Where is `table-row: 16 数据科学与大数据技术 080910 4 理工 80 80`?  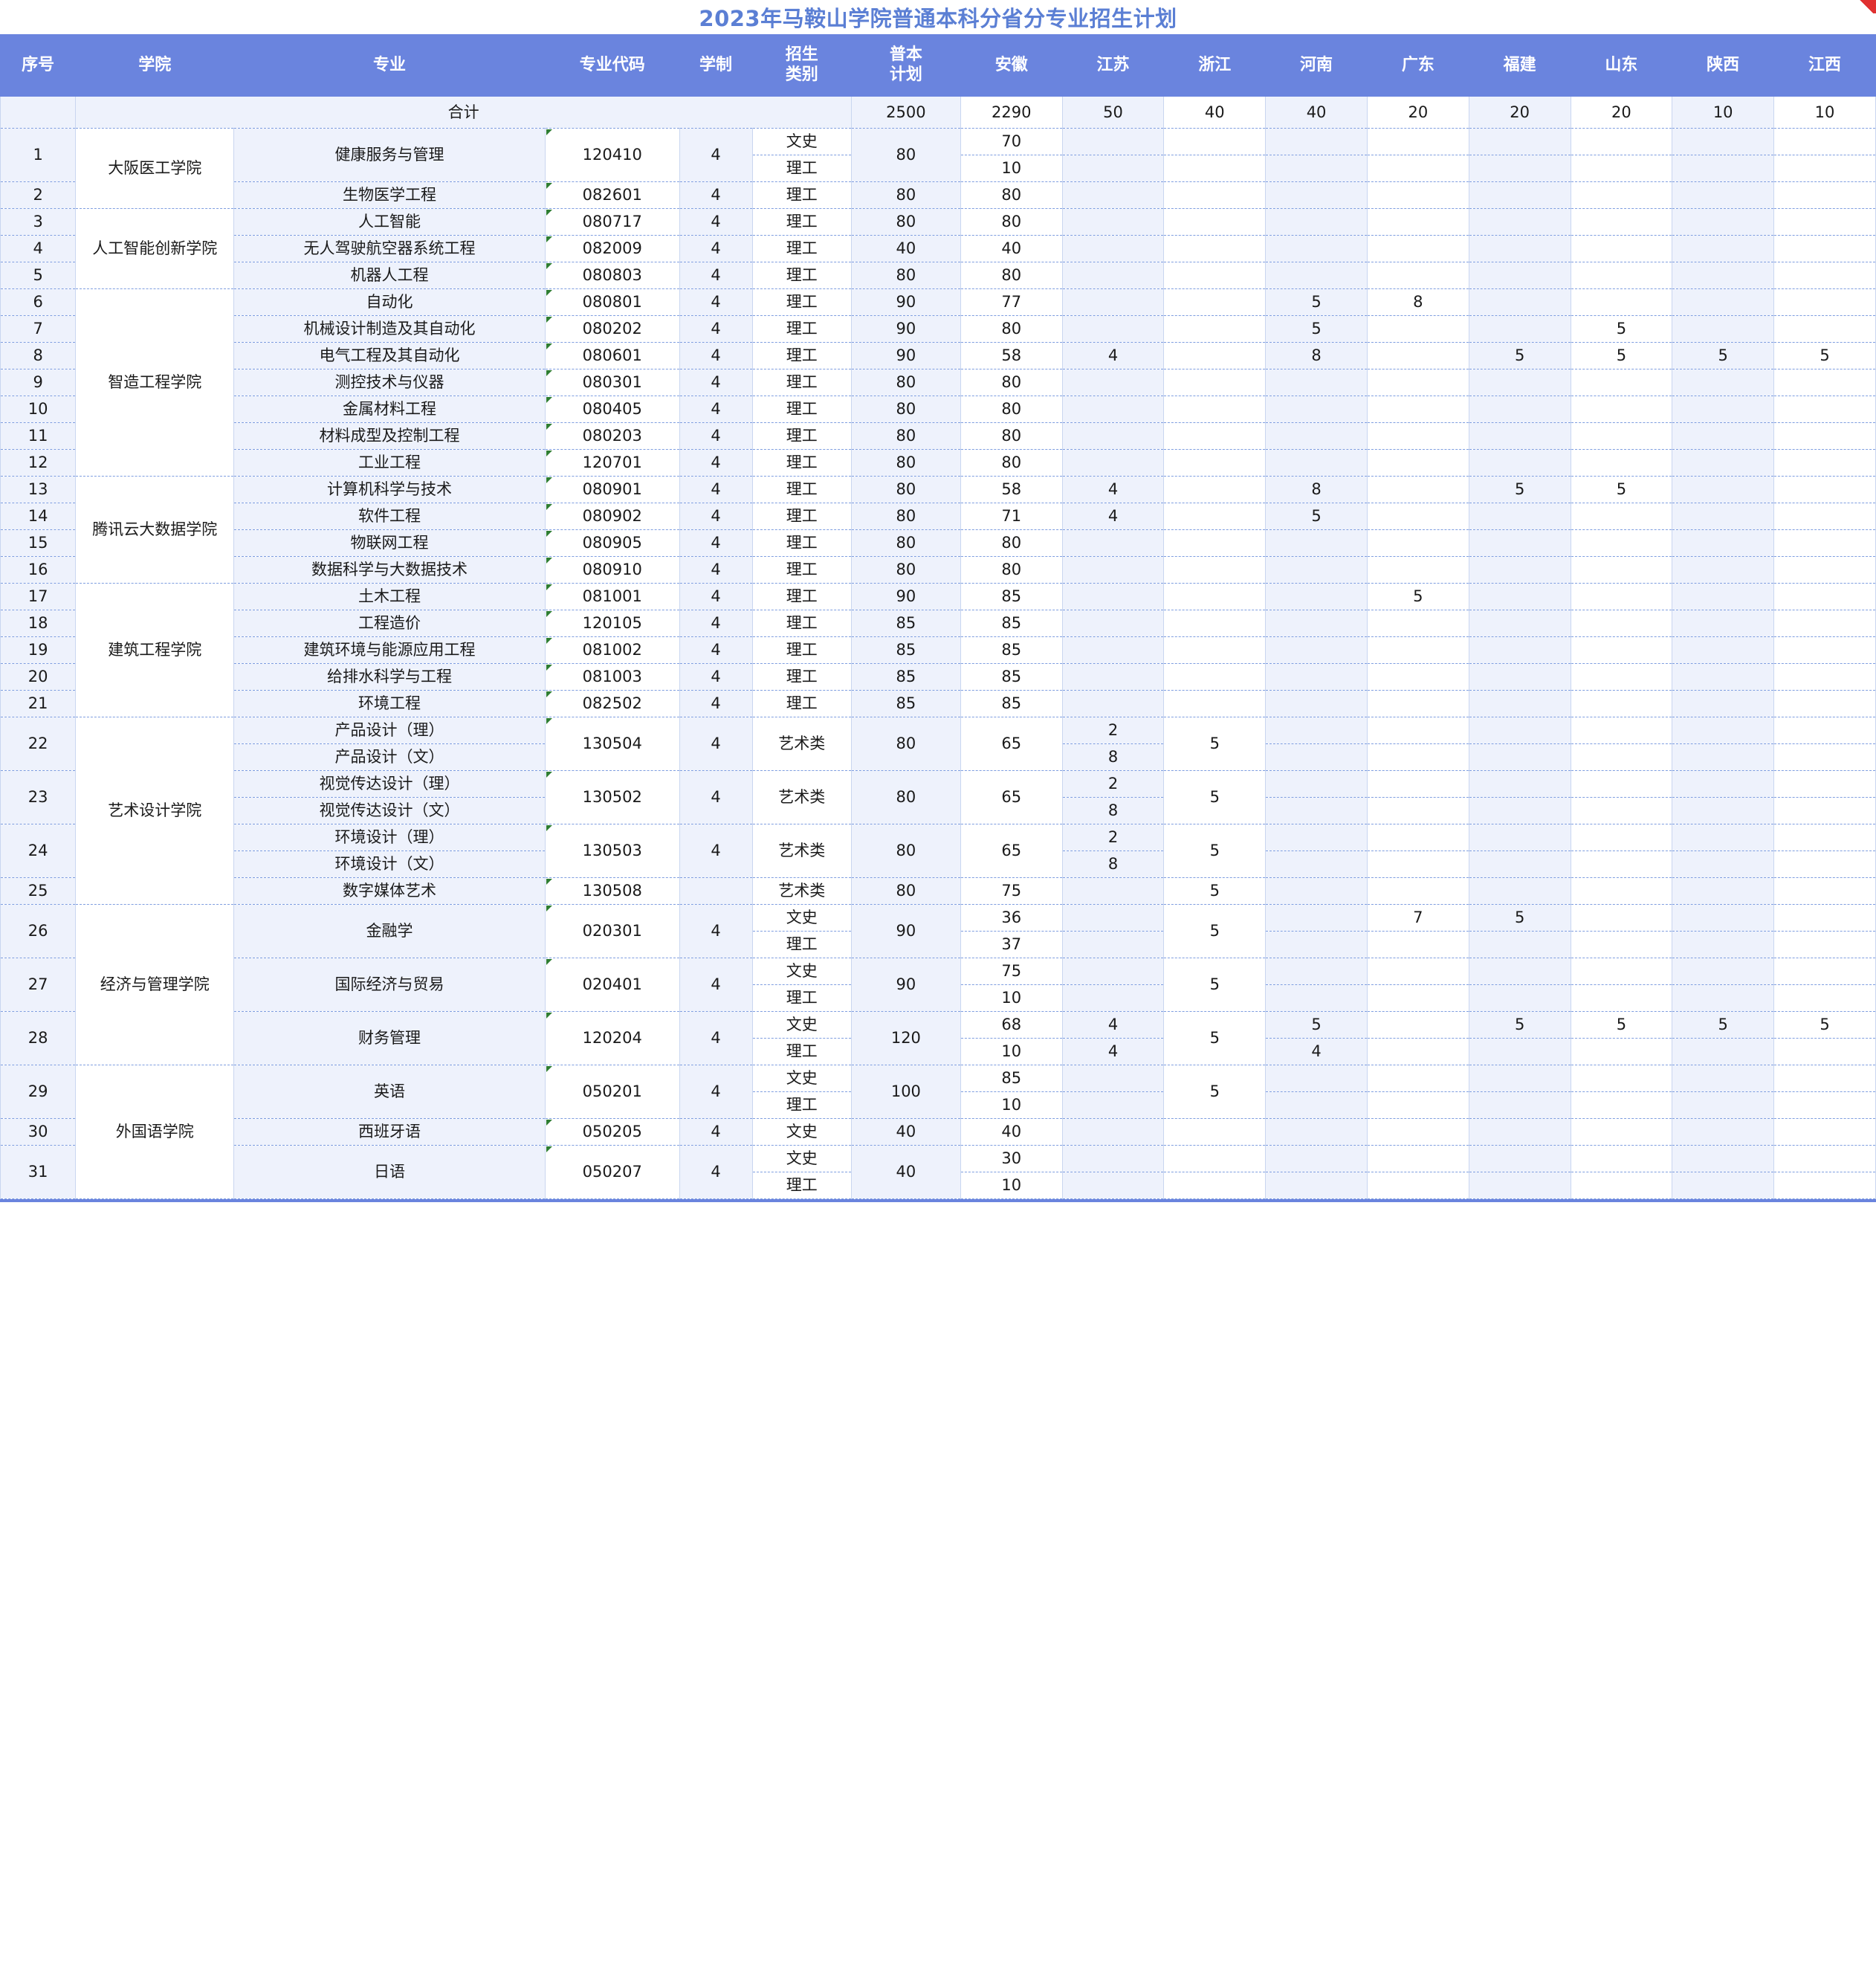 table-row: 16 数据科学与大数据技术 080910 4 理工 80 80 is located at coordinates (938, 570).